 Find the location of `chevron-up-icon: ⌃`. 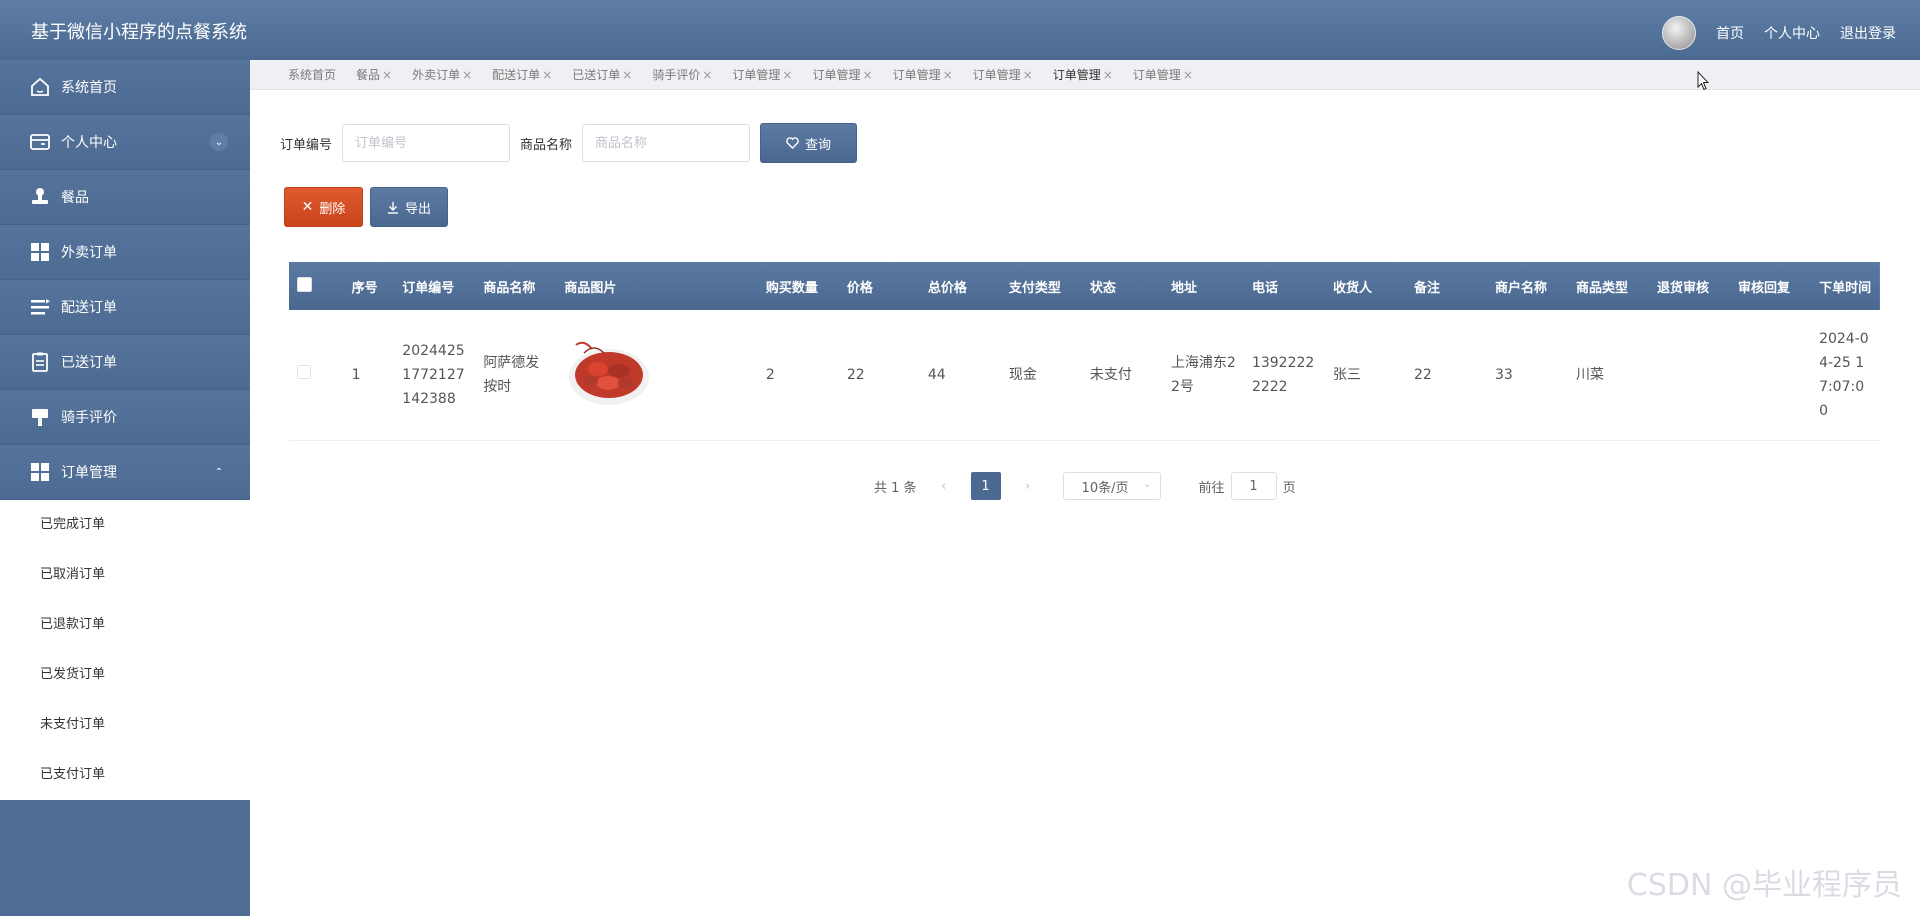

chevron-up-icon: ⌃ is located at coordinates (219, 472).